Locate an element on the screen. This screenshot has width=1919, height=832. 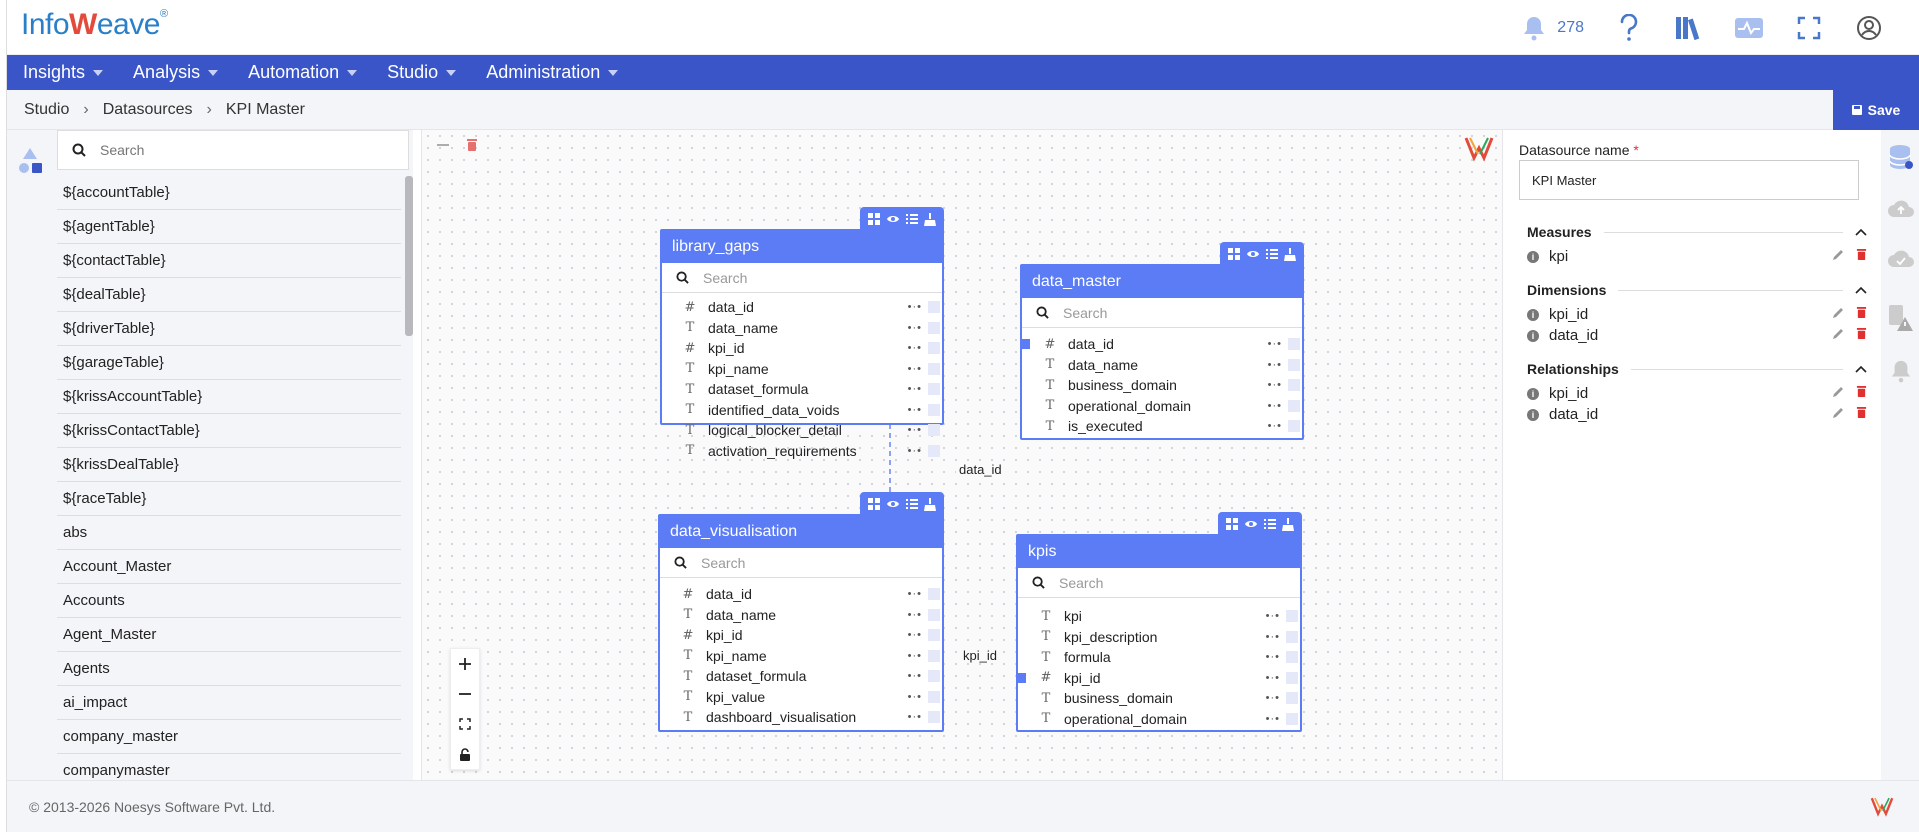
connection-port is located at coordinates (1021, 677).